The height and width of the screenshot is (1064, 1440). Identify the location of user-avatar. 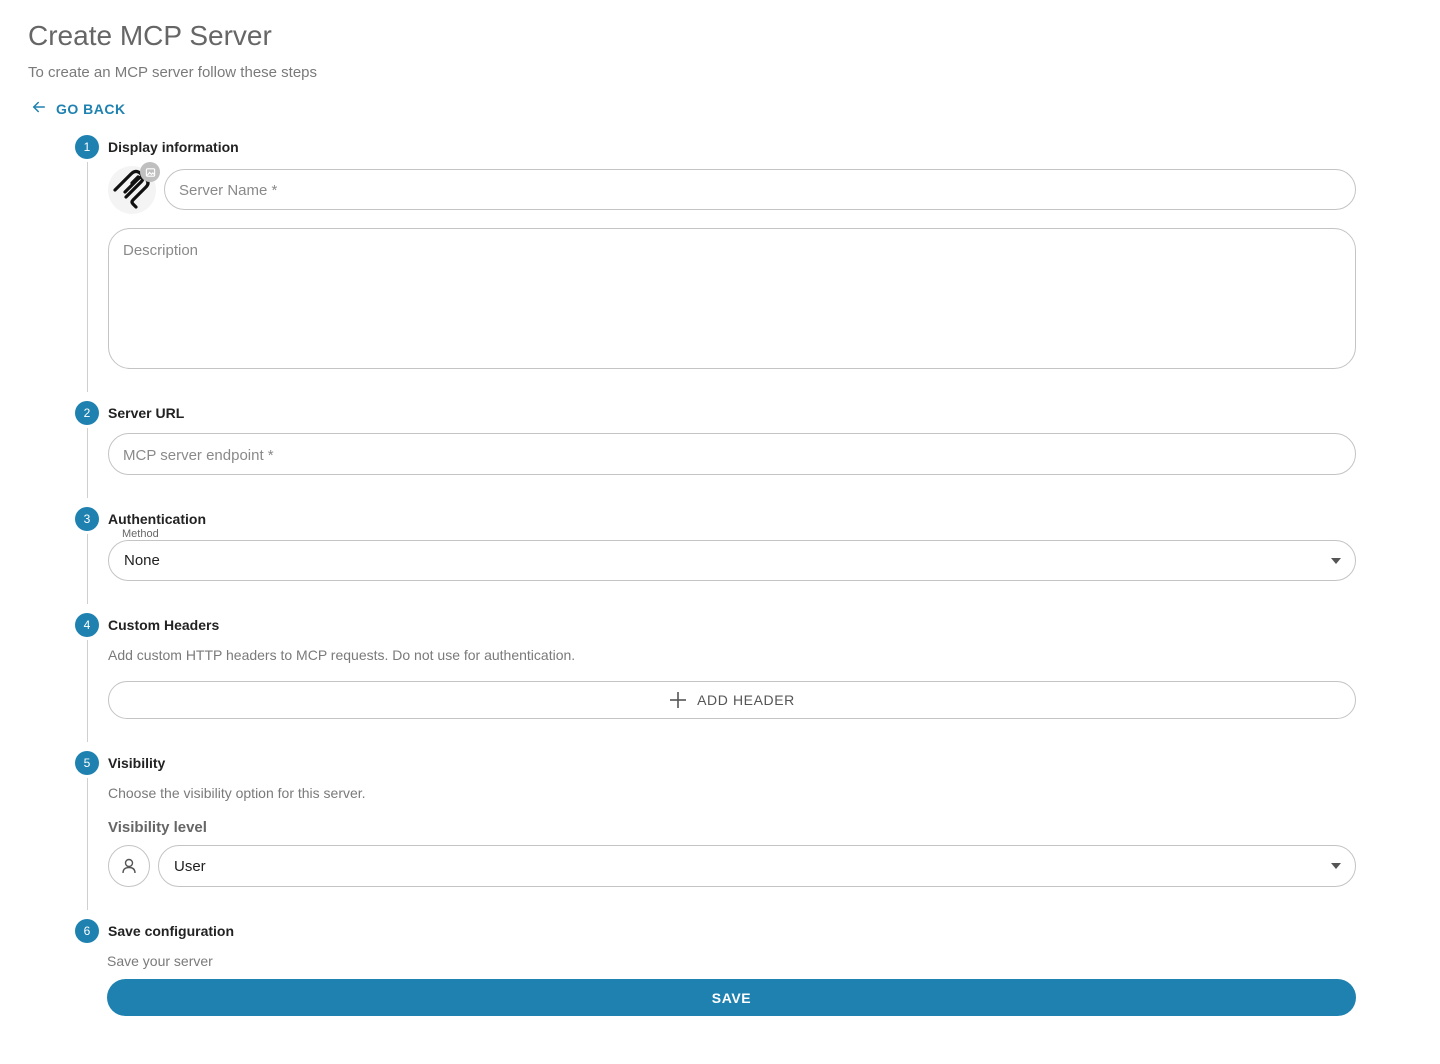
(129, 866).